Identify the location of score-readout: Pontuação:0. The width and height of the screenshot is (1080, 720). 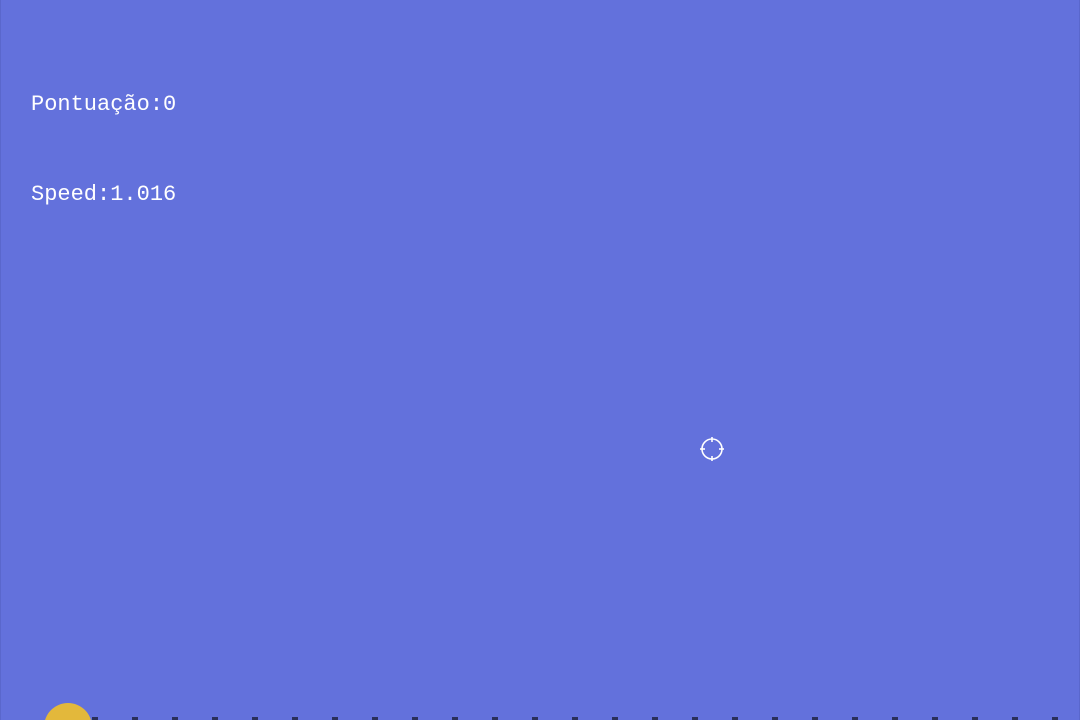
(103, 105).